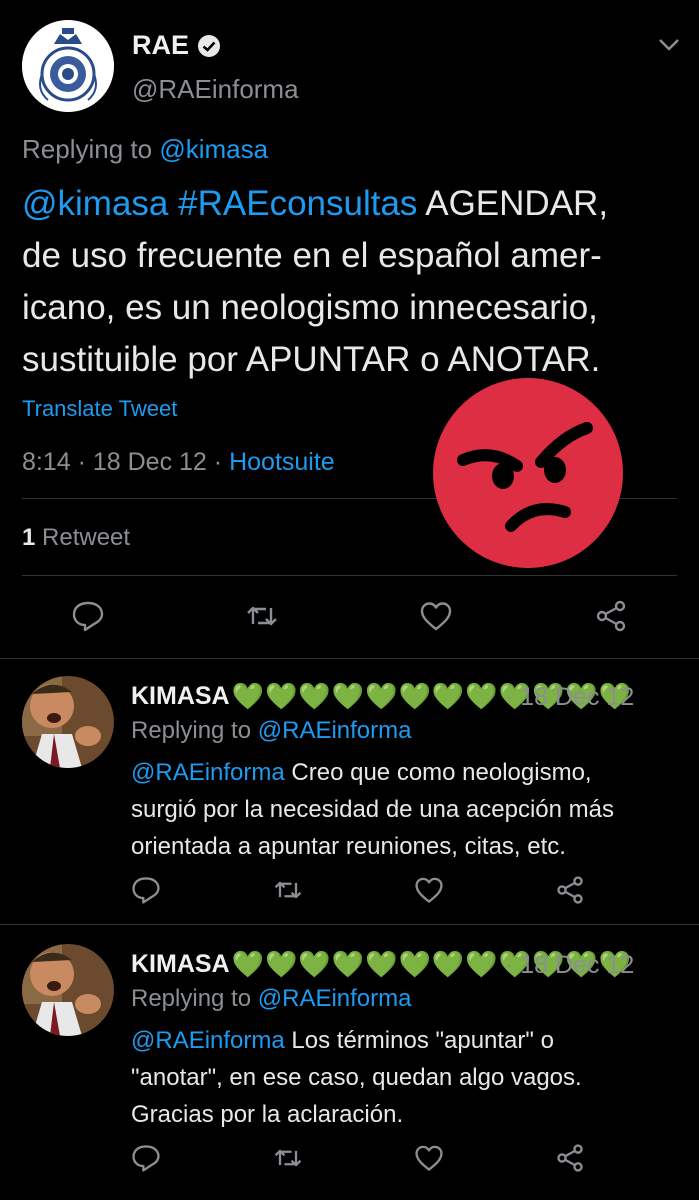 This screenshot has width=699, height=1200. I want to click on replying-to: Replying to @kimasa, so click(145, 149).